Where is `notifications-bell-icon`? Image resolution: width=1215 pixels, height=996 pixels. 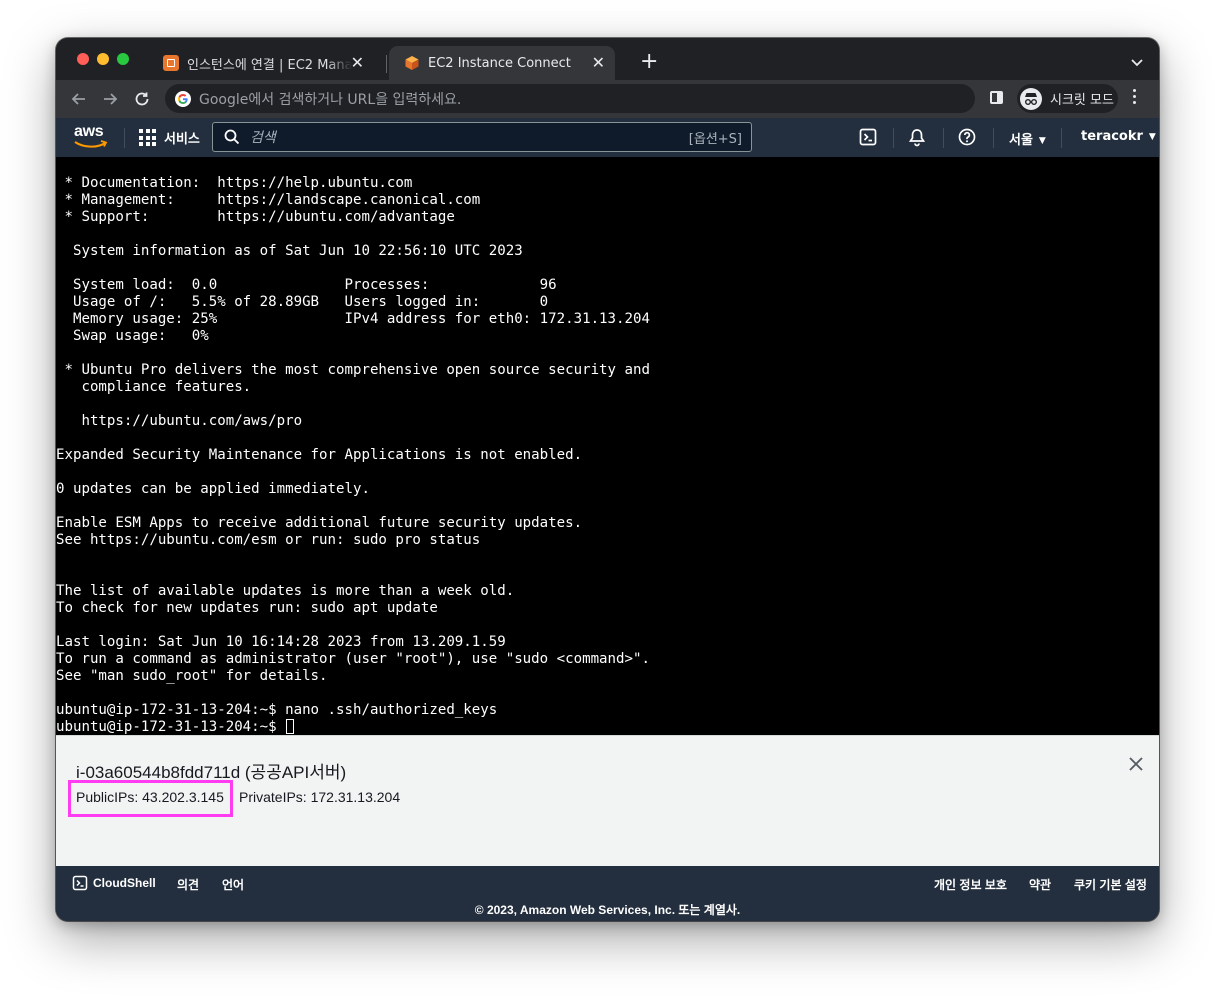 notifications-bell-icon is located at coordinates (917, 137).